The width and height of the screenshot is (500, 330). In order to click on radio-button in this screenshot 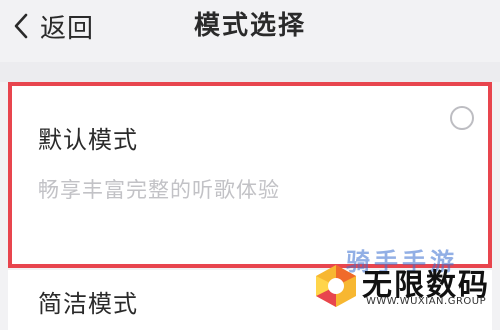, I will do `click(462, 118)`.